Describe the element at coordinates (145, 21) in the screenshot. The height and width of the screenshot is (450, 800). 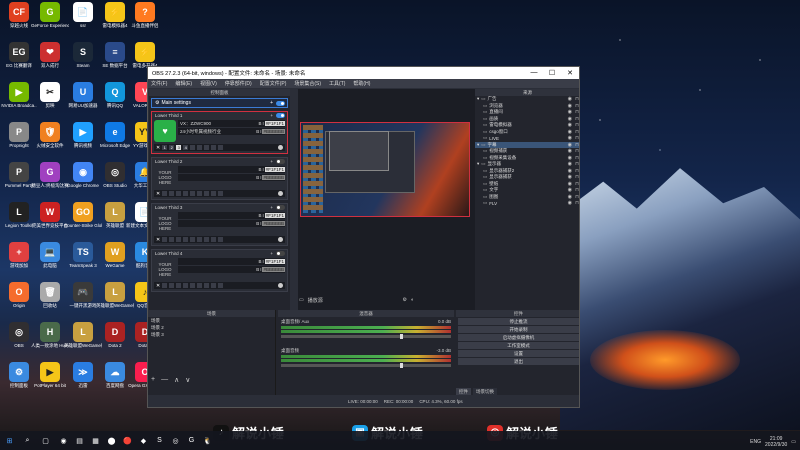
I see `desktop-icon: ? 斗鱼直播伴侣` at that location.